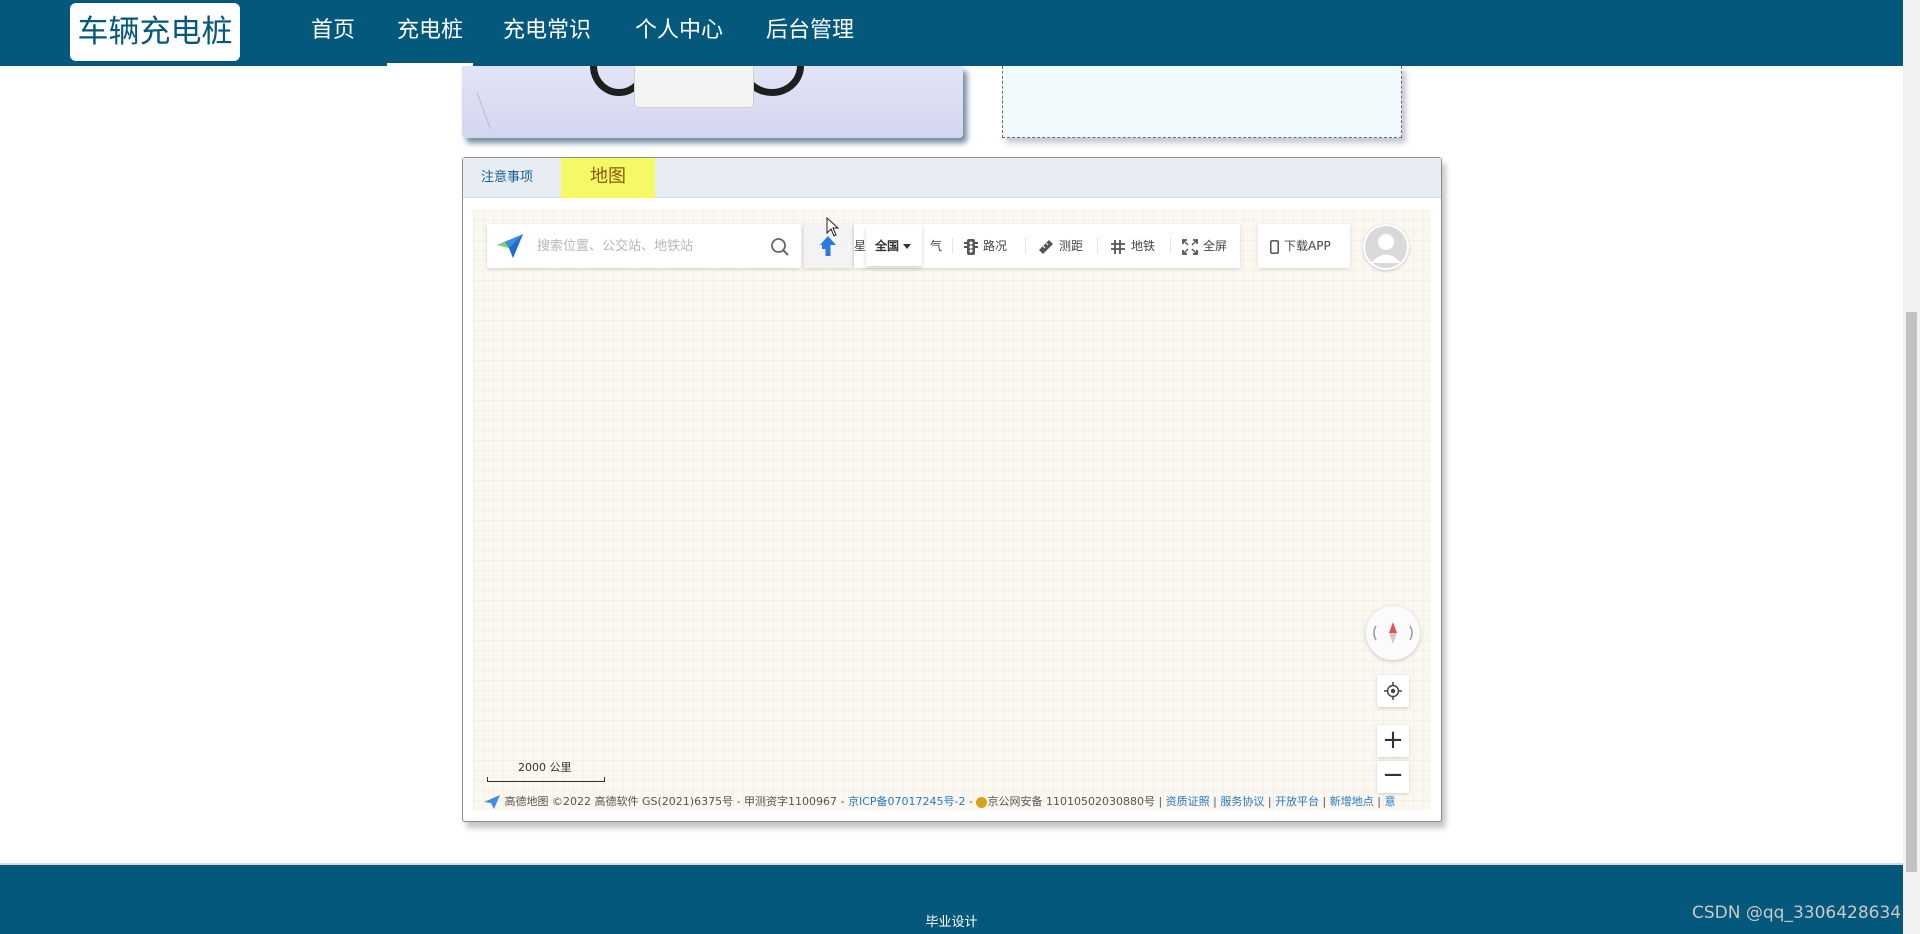 The width and height of the screenshot is (1920, 934). Describe the element at coordinates (828, 246) in the screenshot. I see `route-arrow-icon` at that location.